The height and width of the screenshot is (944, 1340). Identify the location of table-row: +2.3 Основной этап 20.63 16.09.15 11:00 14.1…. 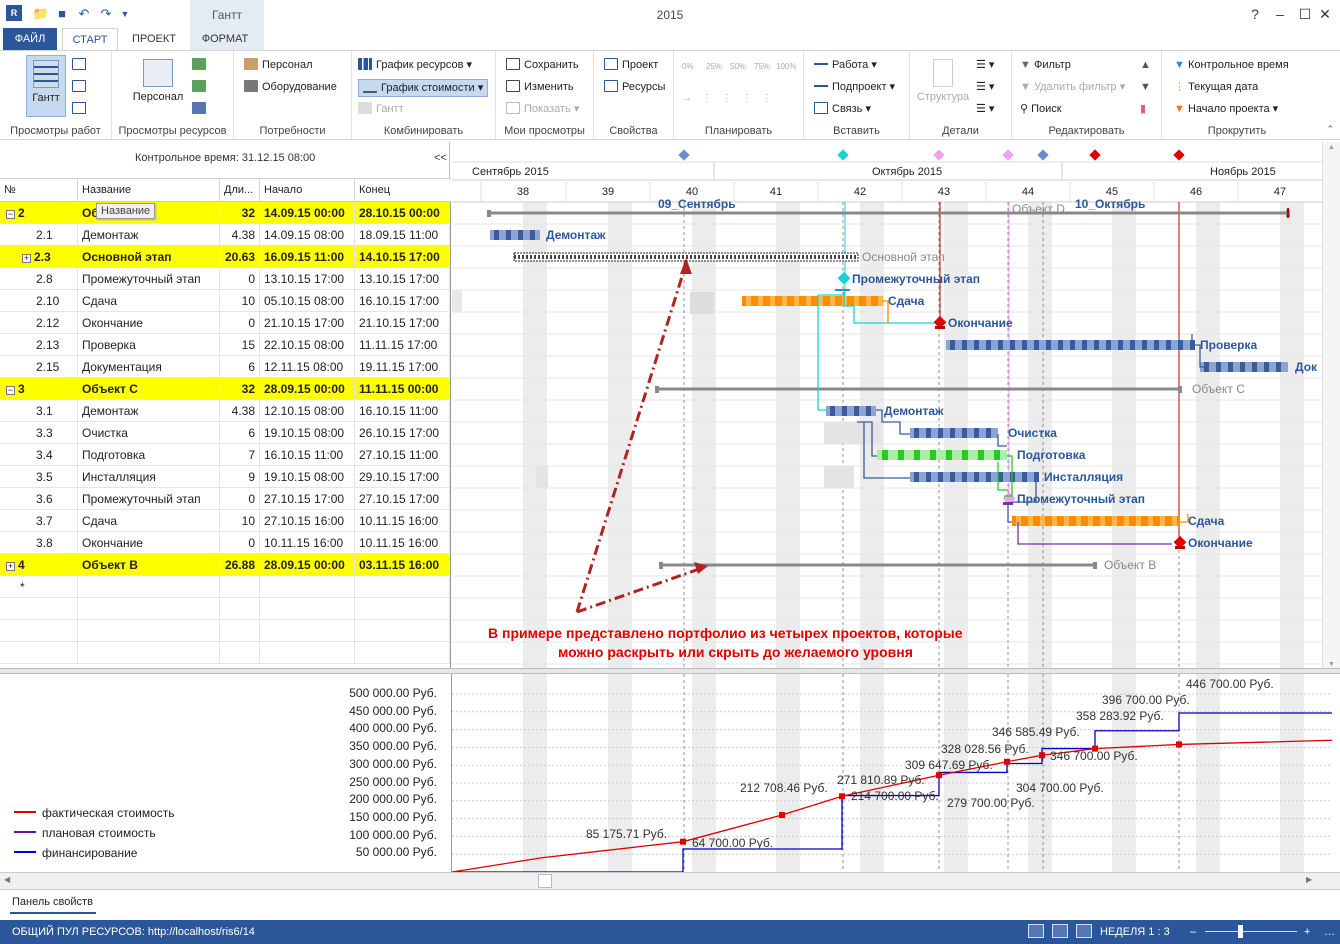
(225, 257).